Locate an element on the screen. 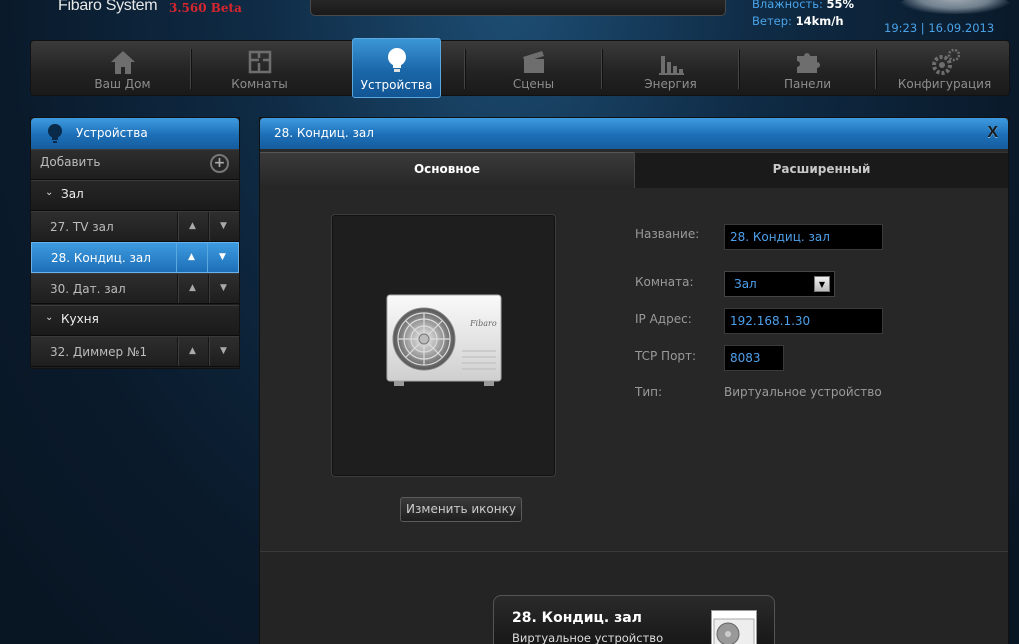 This screenshot has width=1019, height=644. weather-cloud-icon is located at coordinates (955, 7).